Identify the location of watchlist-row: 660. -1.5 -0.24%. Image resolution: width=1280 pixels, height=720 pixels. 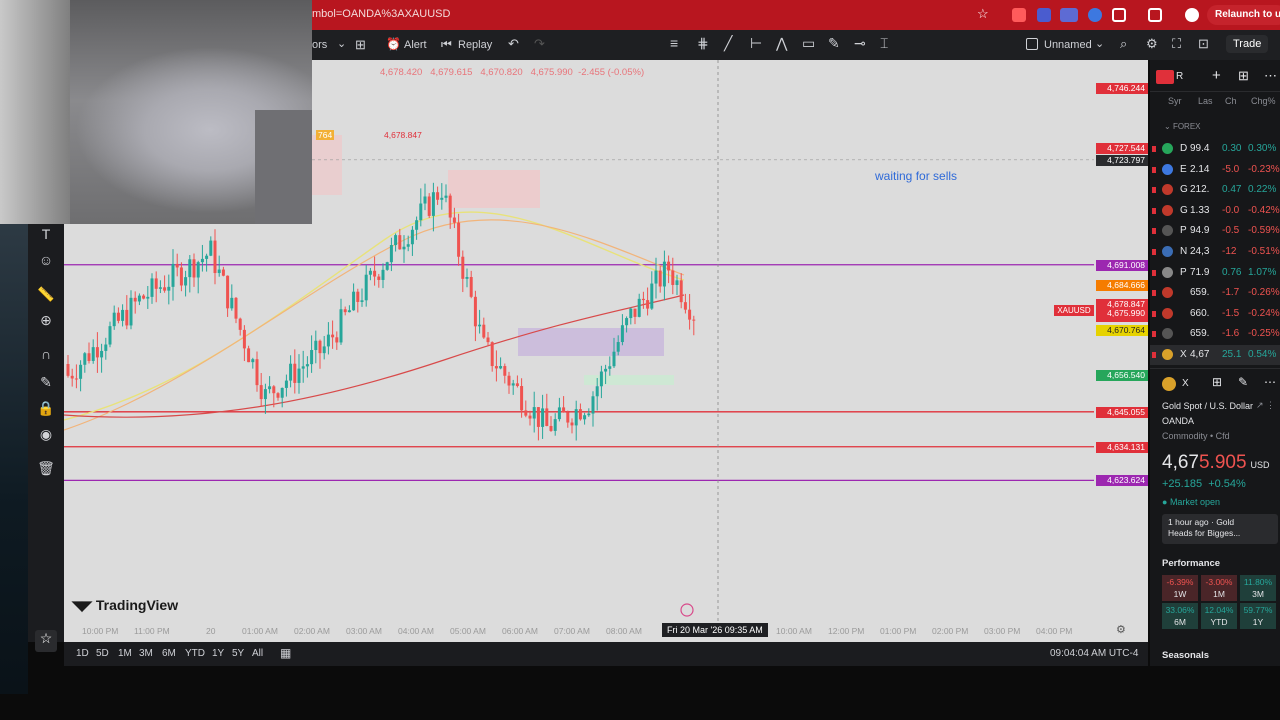
(1215, 314).